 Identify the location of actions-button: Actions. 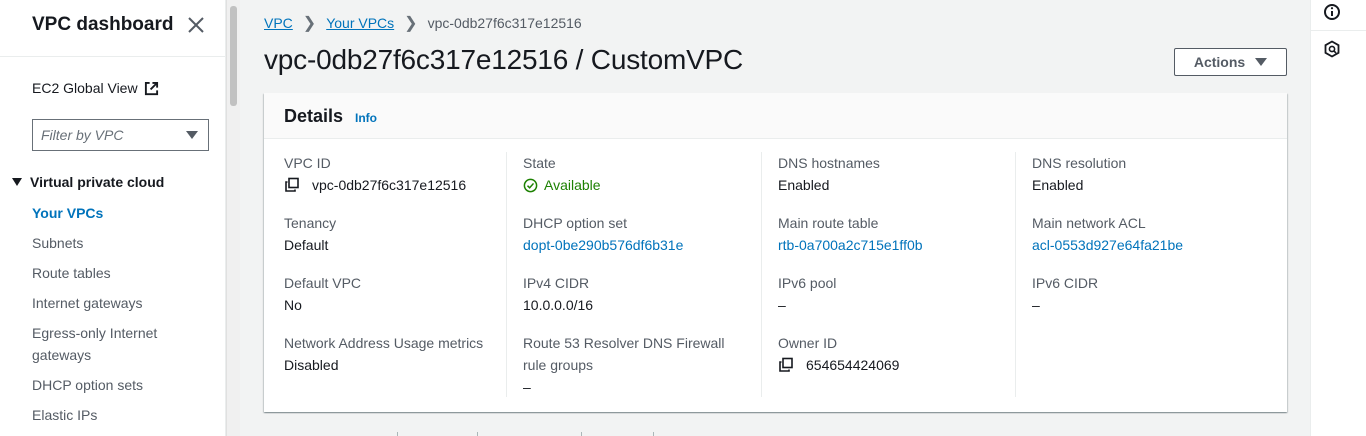
(1230, 62).